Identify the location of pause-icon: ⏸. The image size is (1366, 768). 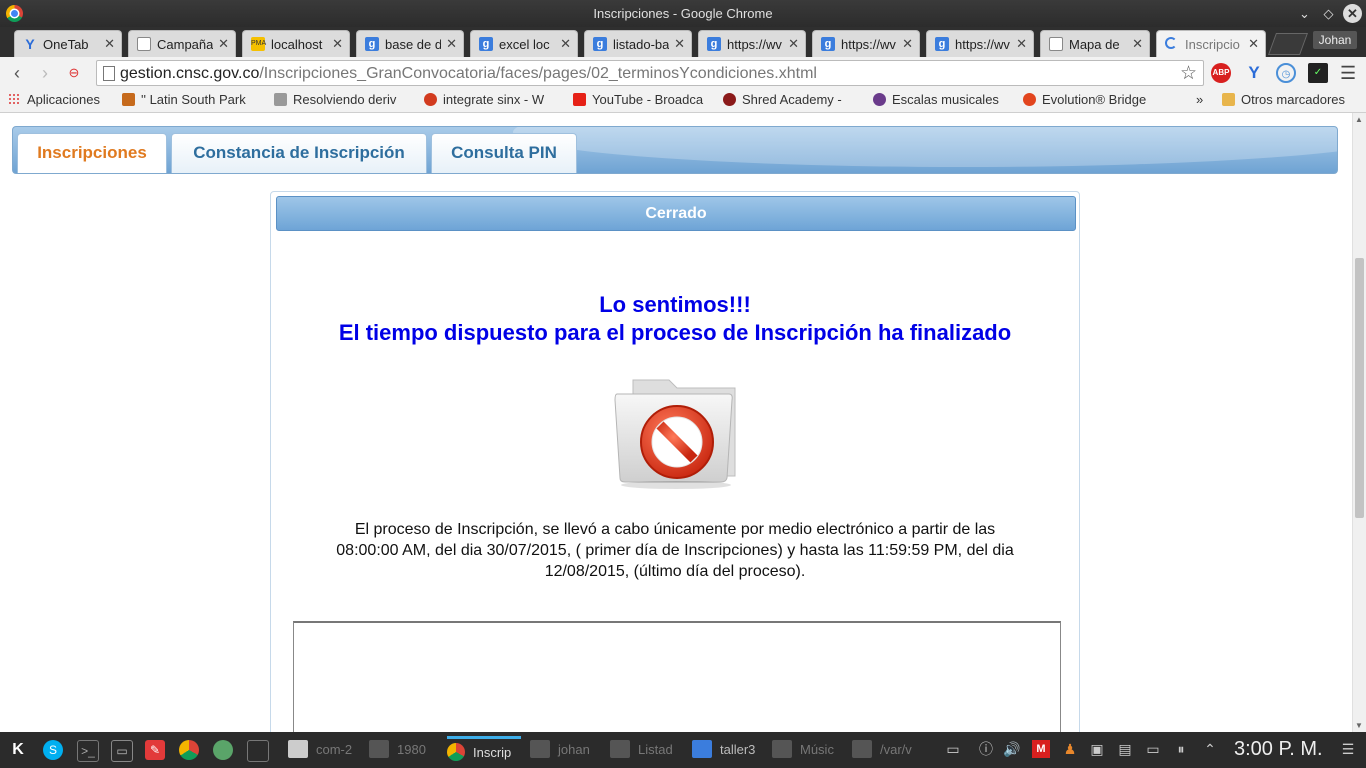
(1181, 749).